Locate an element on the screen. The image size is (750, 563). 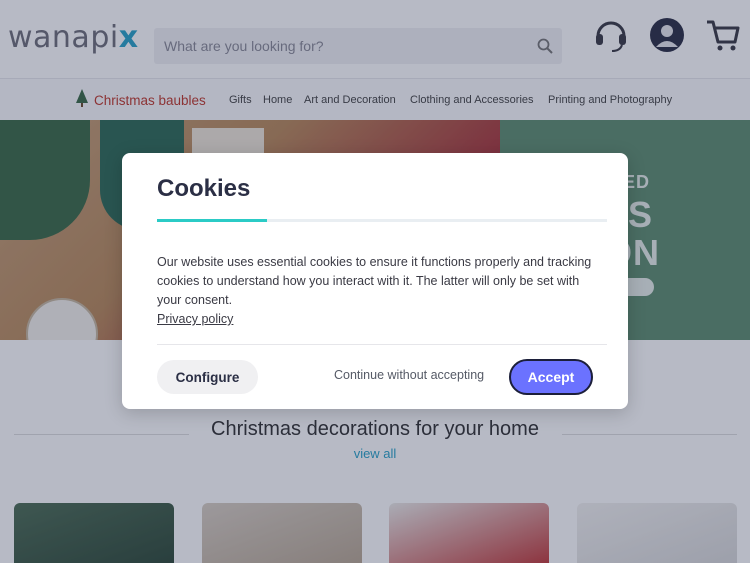
accept-button: Accept is located at coordinates (551, 377).